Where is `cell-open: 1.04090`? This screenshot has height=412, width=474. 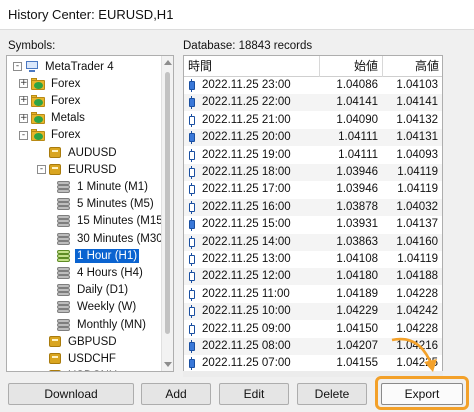
cell-open: 1.04090 is located at coordinates (357, 119).